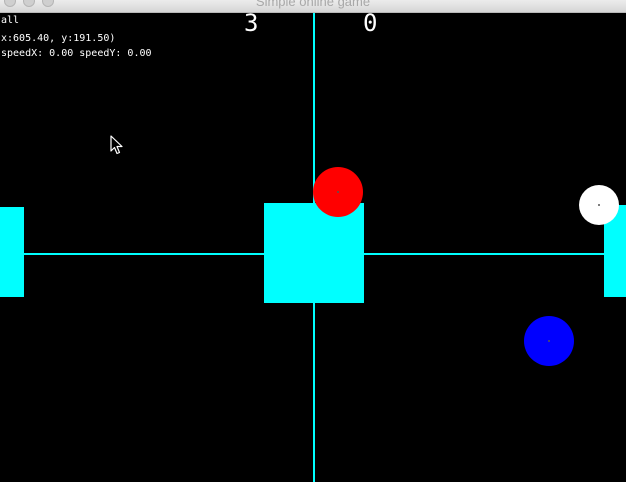 This screenshot has width=626, height=482. I want to click on blue-ball, so click(549, 341).